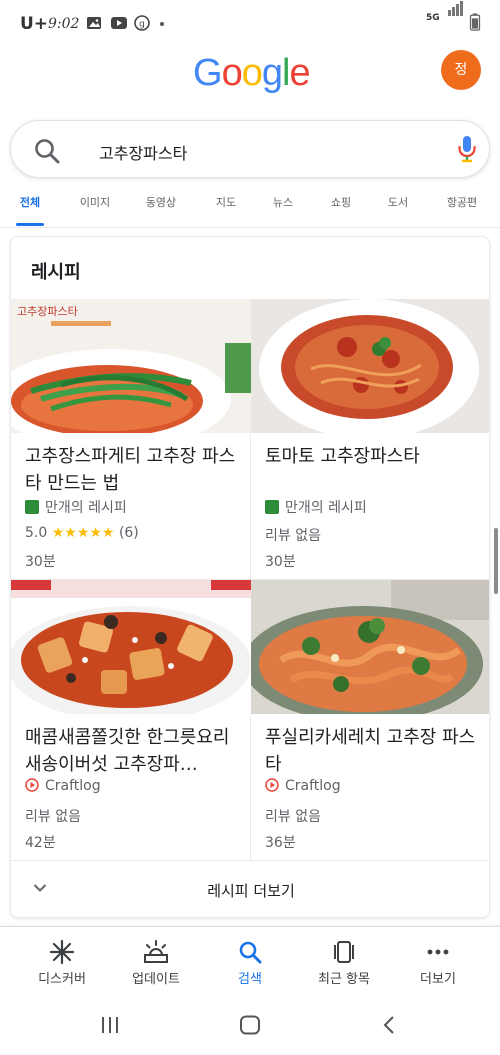  What do you see at coordinates (156, 951) in the screenshot?
I see `updates-icon` at bounding box center [156, 951].